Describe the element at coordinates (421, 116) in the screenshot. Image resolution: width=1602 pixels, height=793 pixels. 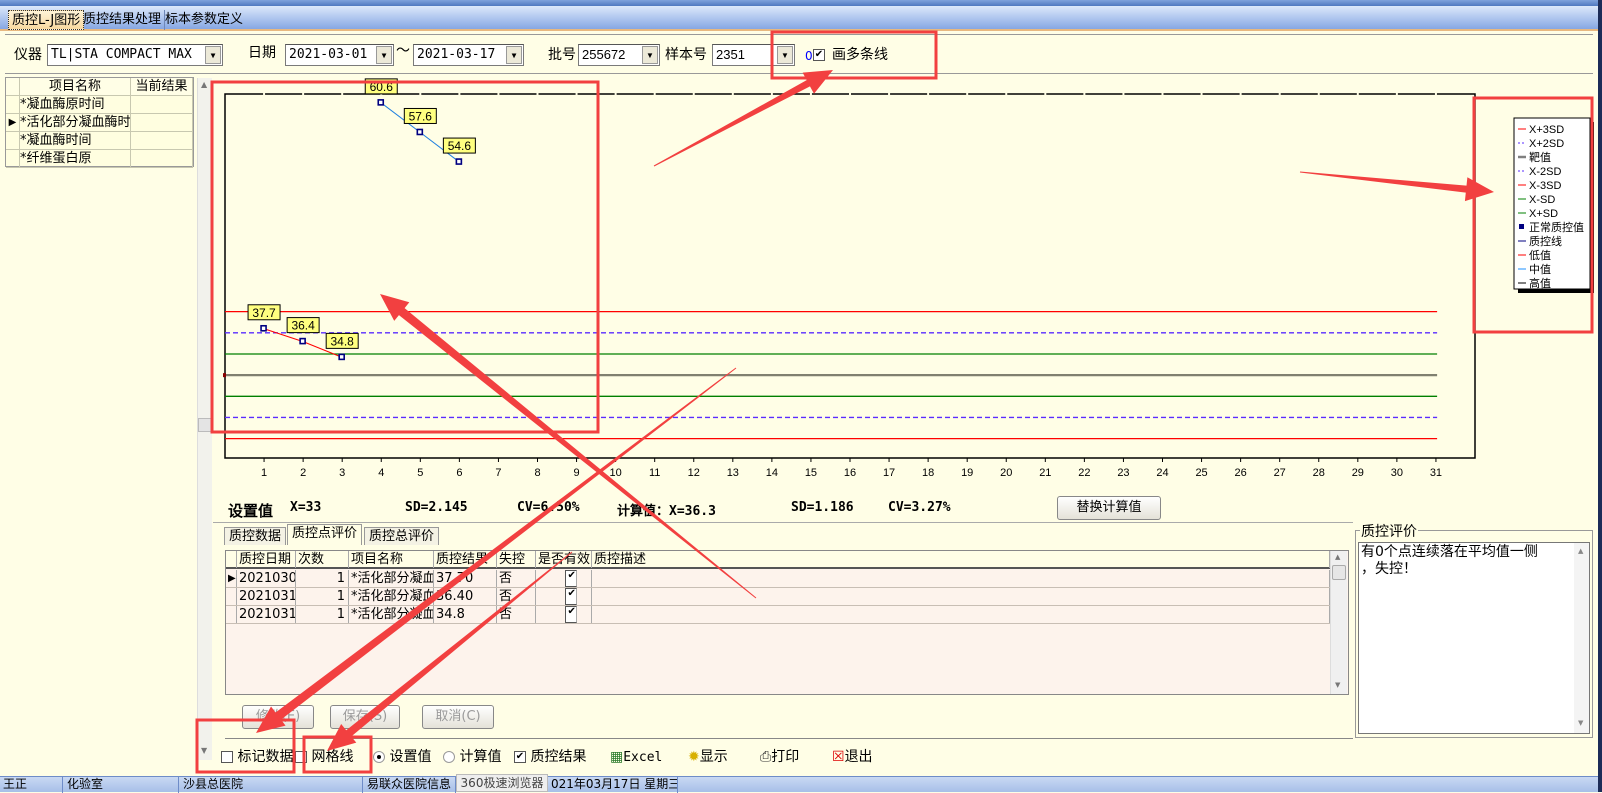
I see `data-label: 57.6` at that location.